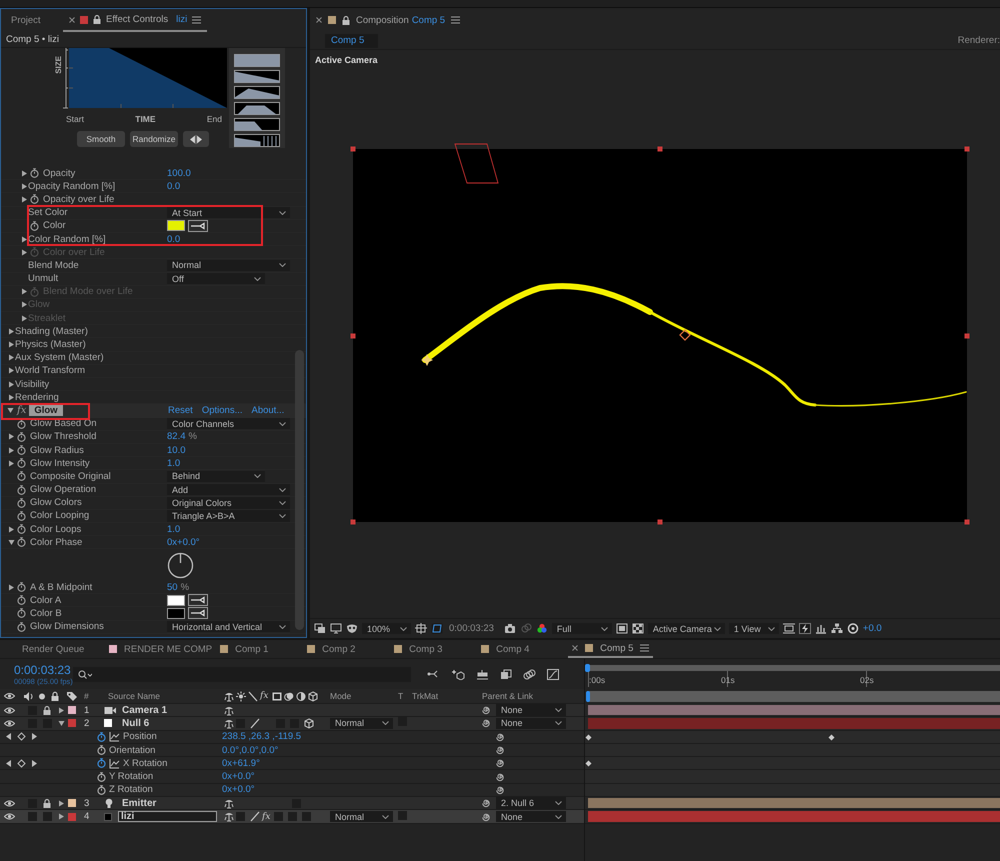  What do you see at coordinates (622, 628) in the screenshot?
I see `square-icon` at bounding box center [622, 628].